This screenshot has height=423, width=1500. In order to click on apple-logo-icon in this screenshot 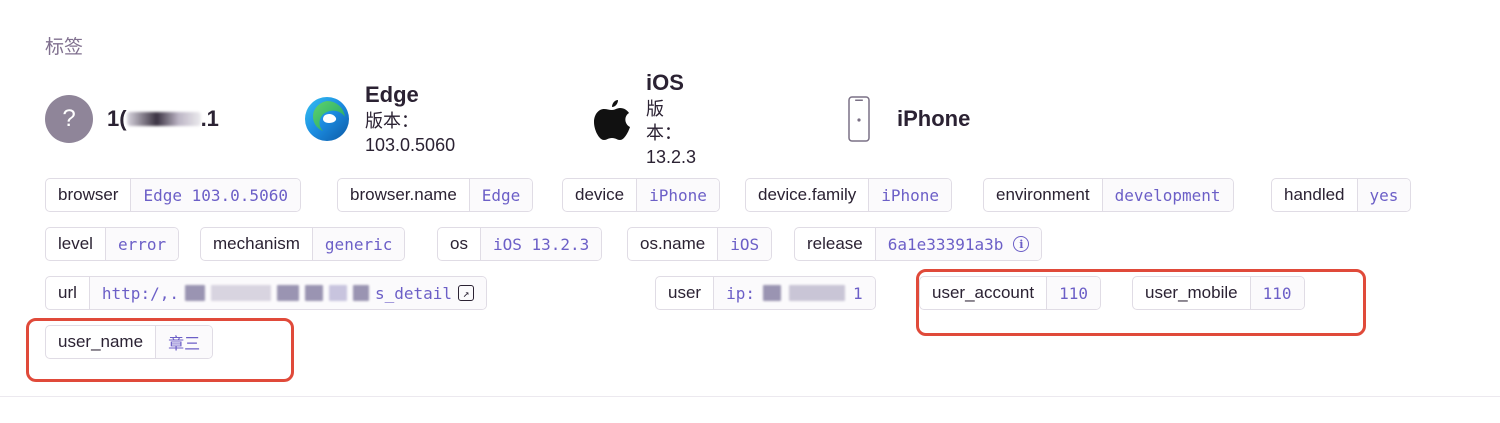, I will do `click(612, 119)`.